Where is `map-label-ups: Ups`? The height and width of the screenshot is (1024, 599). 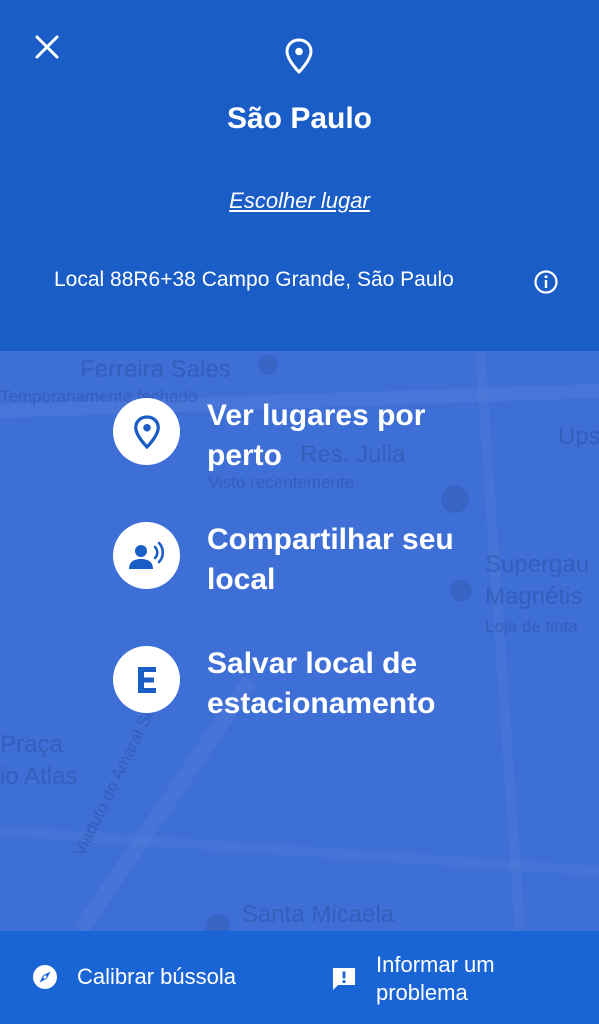 map-label-ups: Ups is located at coordinates (578, 436).